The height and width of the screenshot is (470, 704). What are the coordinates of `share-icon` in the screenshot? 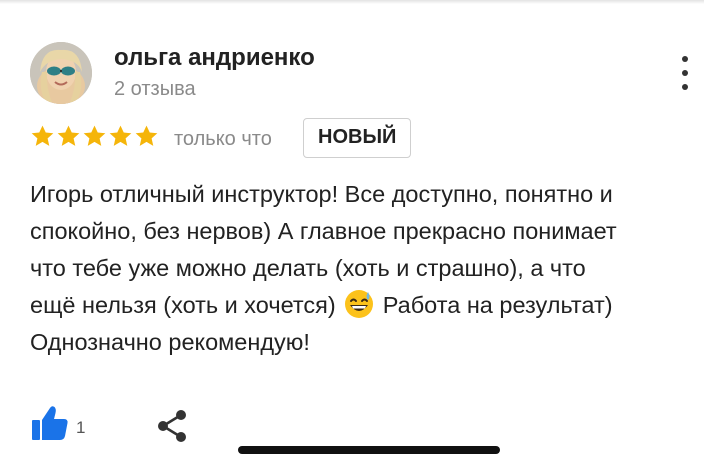 It's located at (172, 426).